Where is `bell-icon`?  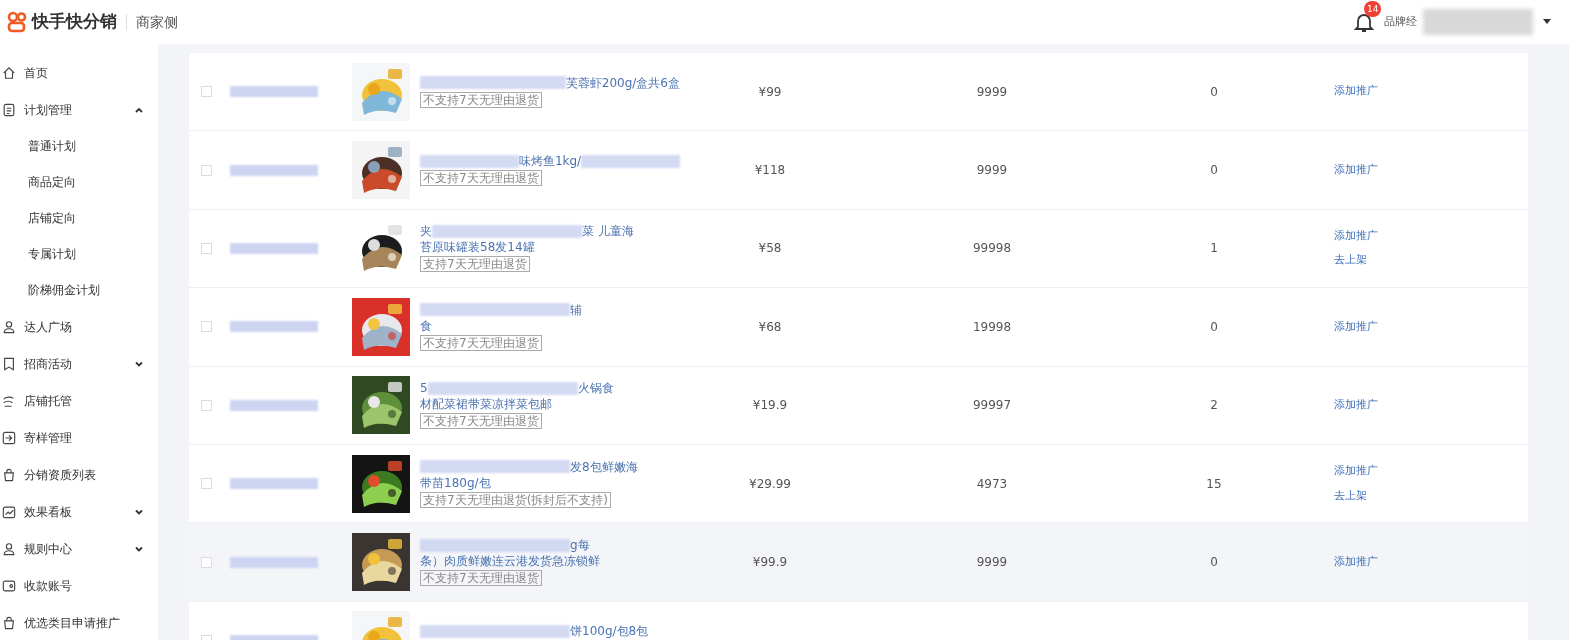
bell-icon is located at coordinates (1364, 22).